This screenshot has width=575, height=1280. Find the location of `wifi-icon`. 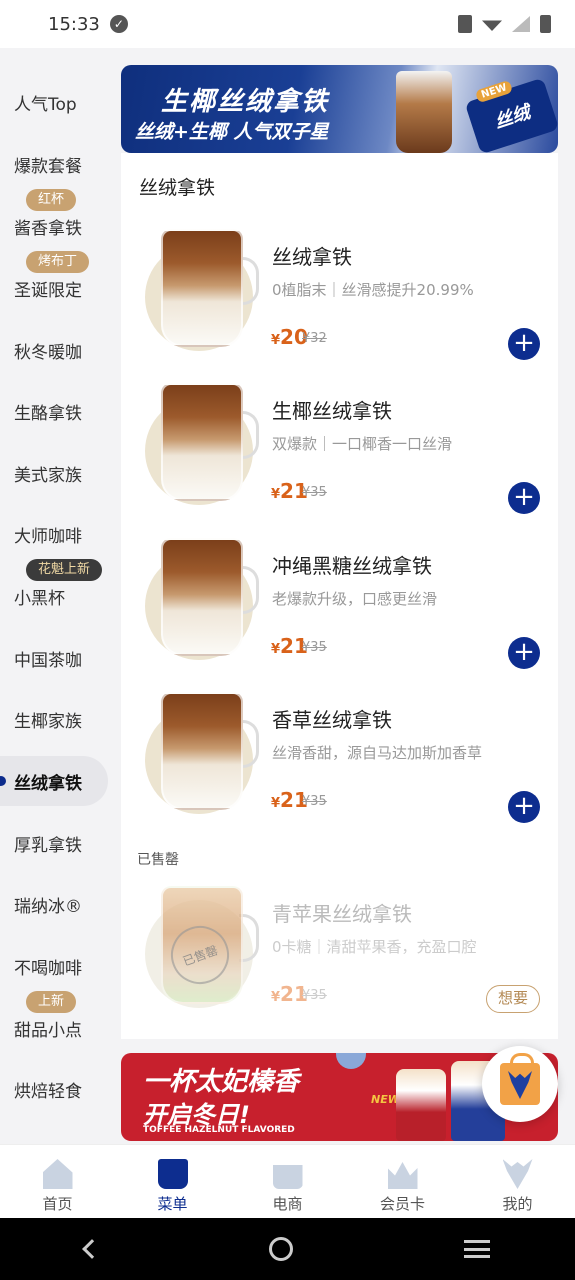

wifi-icon is located at coordinates (492, 25).